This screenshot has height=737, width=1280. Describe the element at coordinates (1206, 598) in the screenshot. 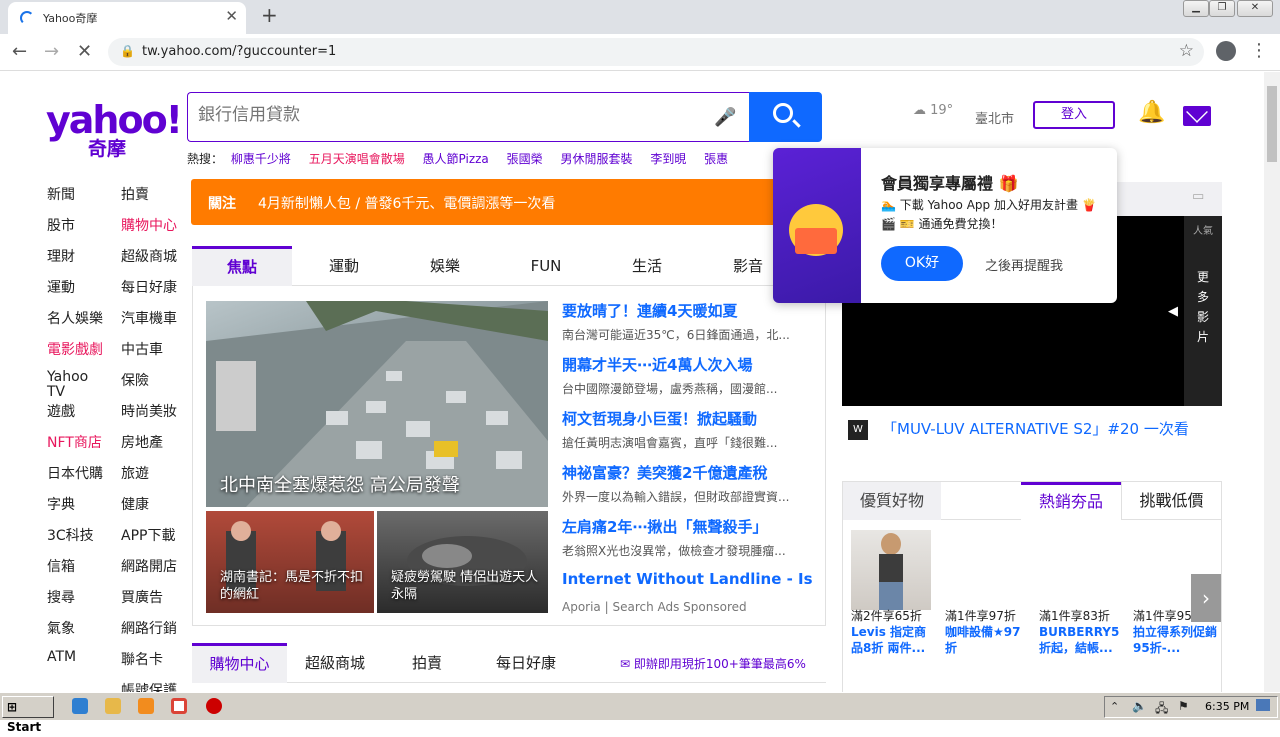

I see `next-arrow-icon: ›` at that location.